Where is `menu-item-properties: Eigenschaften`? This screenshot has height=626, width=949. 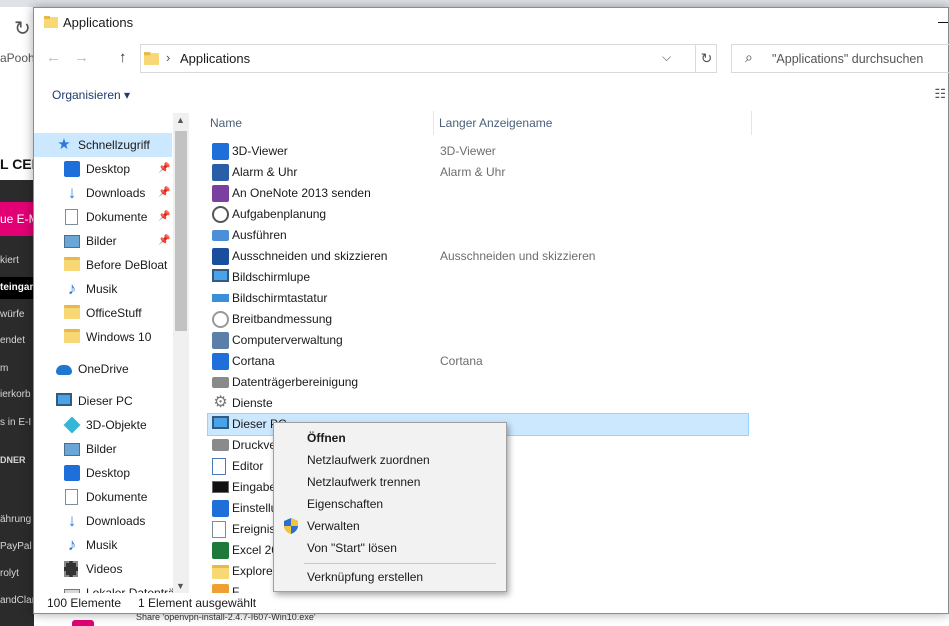 menu-item-properties: Eigenschaften is located at coordinates (390, 504).